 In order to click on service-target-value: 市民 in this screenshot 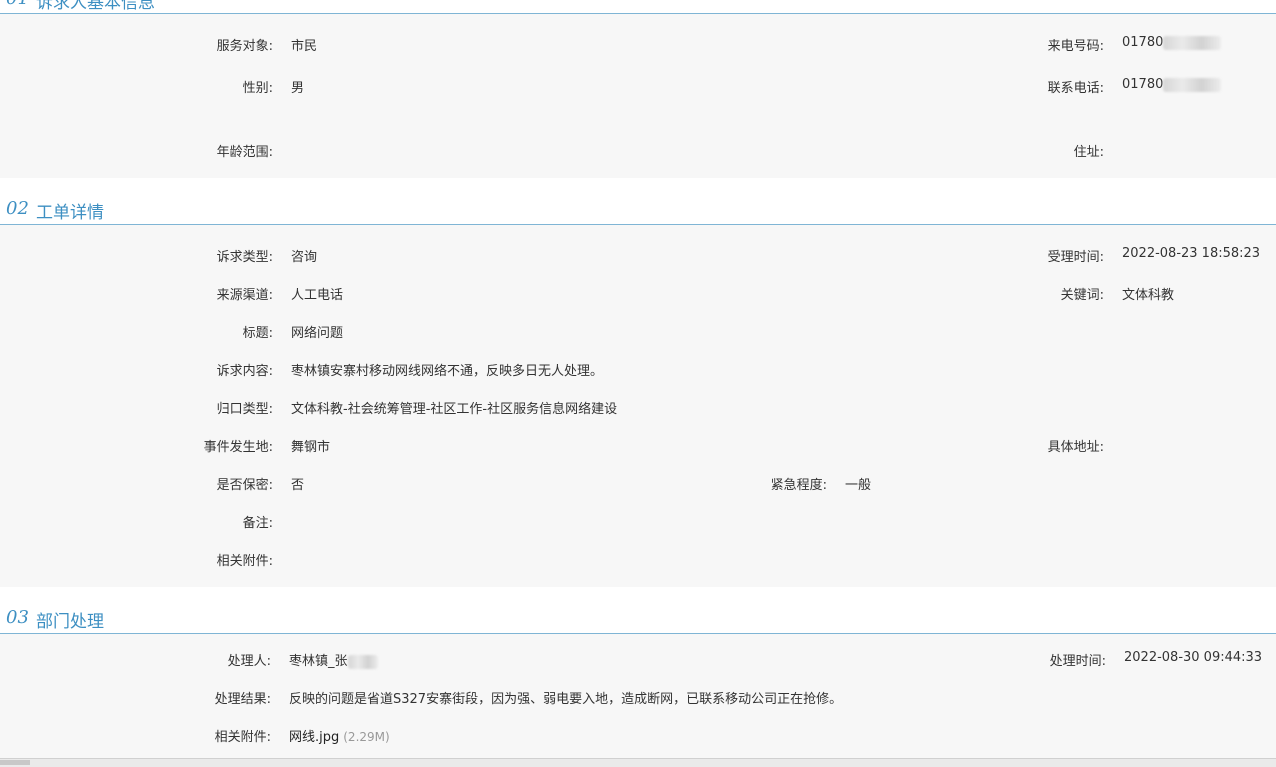, I will do `click(304, 46)`.